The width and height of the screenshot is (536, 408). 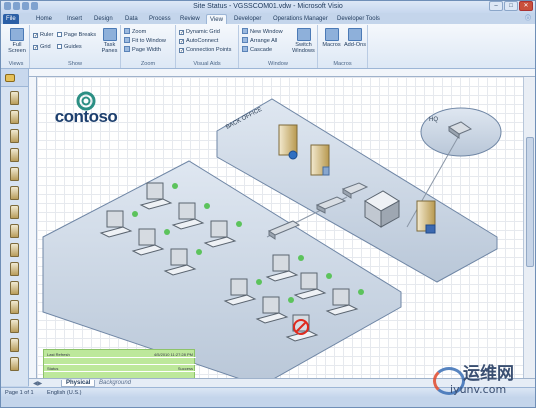 I want to click on scrollbar-thumb, so click(x=530, y=202).